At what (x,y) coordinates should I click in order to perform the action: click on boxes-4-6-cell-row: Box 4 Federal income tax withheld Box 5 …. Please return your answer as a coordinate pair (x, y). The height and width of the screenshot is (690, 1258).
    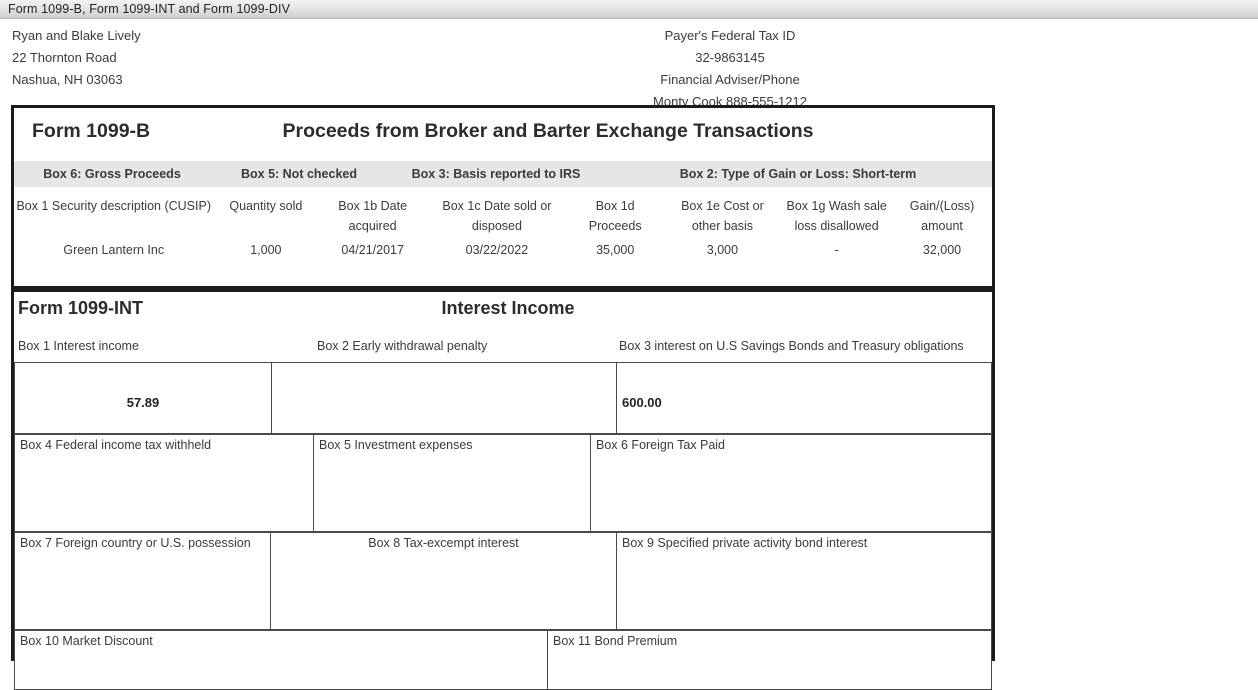
    Looking at the image, I should click on (503, 483).